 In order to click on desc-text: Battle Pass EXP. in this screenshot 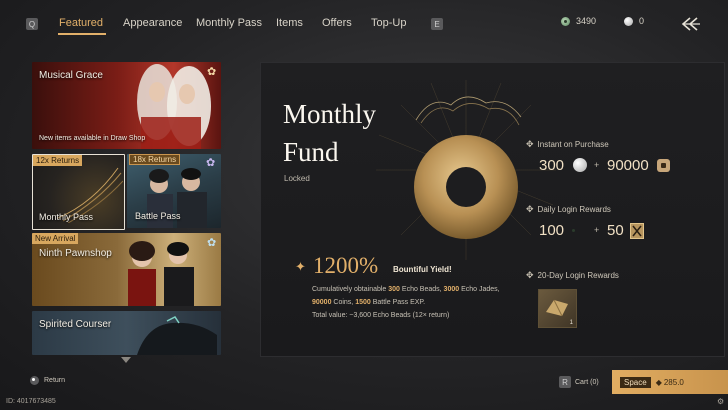, I will do `click(398, 302)`.